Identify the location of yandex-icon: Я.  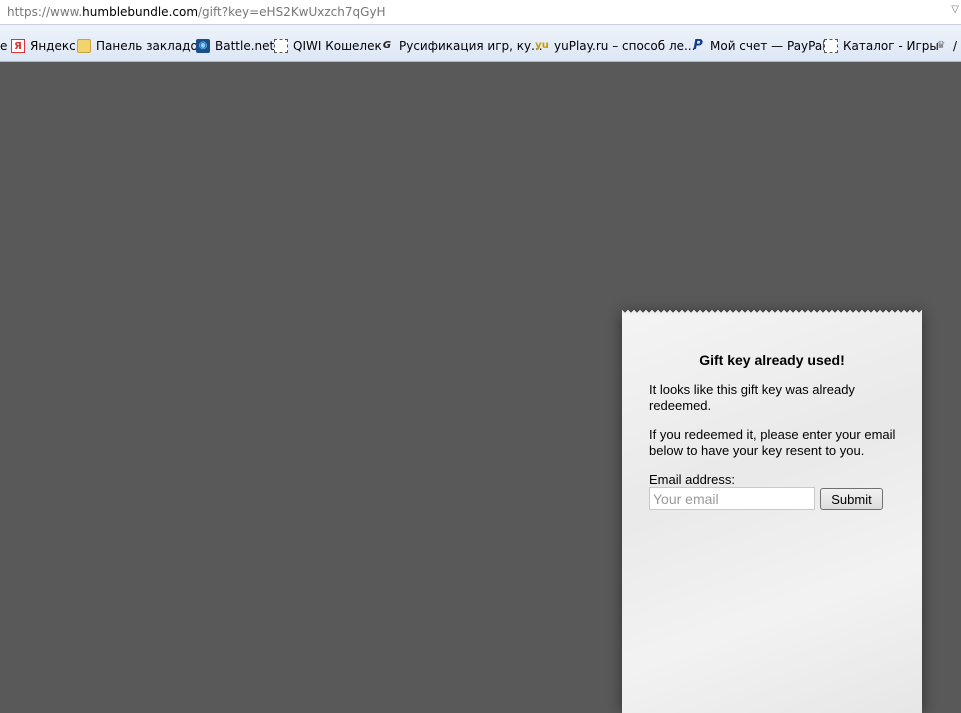
(18, 46).